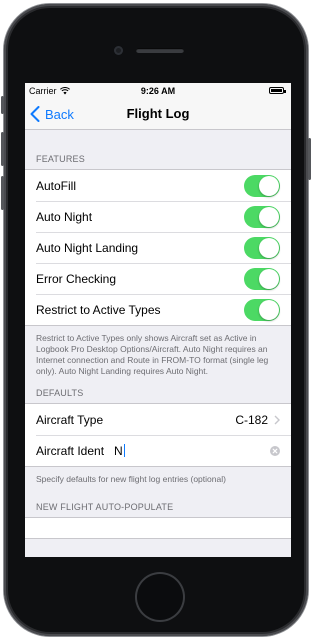  Describe the element at coordinates (262, 247) in the screenshot. I see `auto-night-landing-toggle` at that location.